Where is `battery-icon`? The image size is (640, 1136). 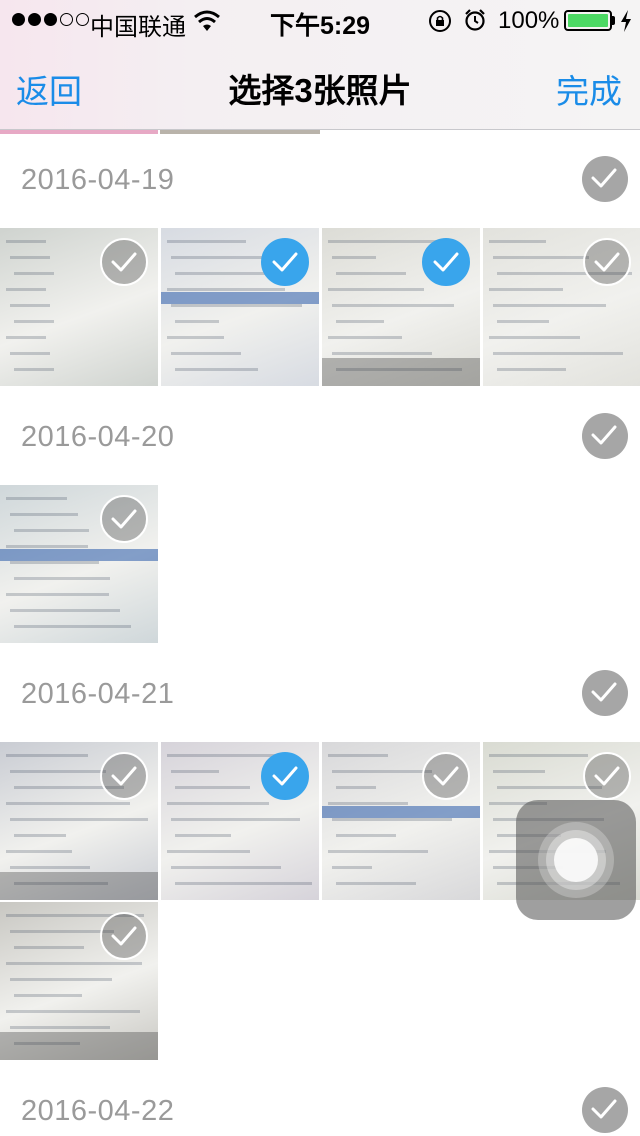
battery-icon is located at coordinates (588, 20).